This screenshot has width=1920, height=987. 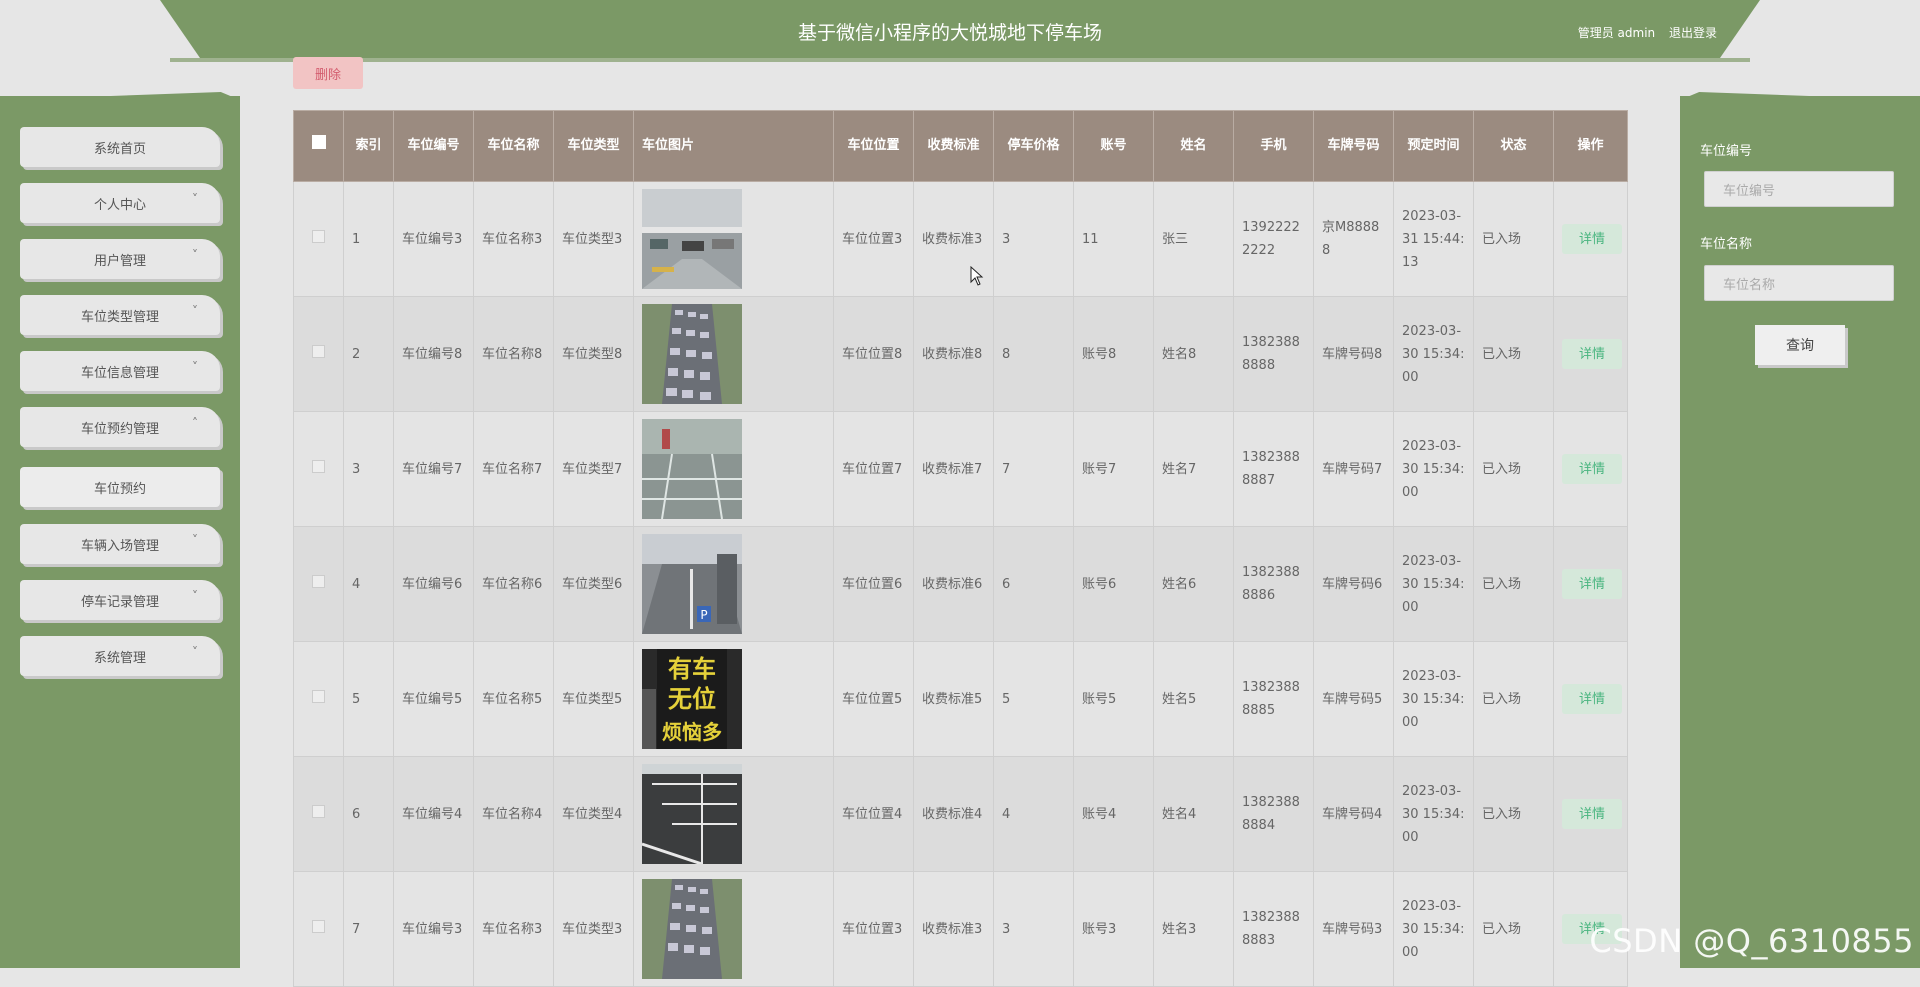 I want to click on sidebar-item-1: 个人中心 ˅, so click(x=120, y=203).